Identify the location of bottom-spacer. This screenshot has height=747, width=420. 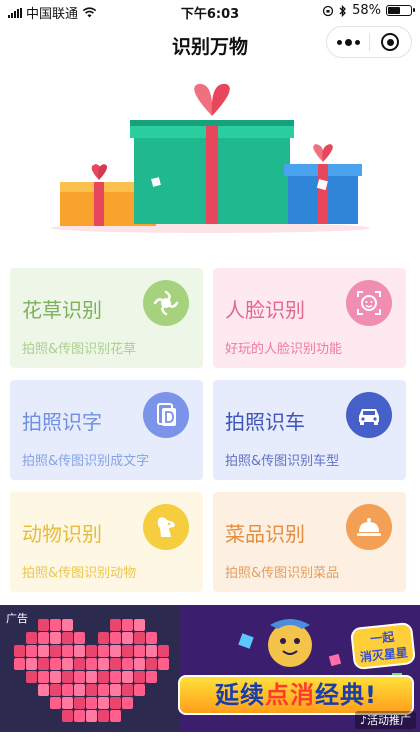
(210, 739).